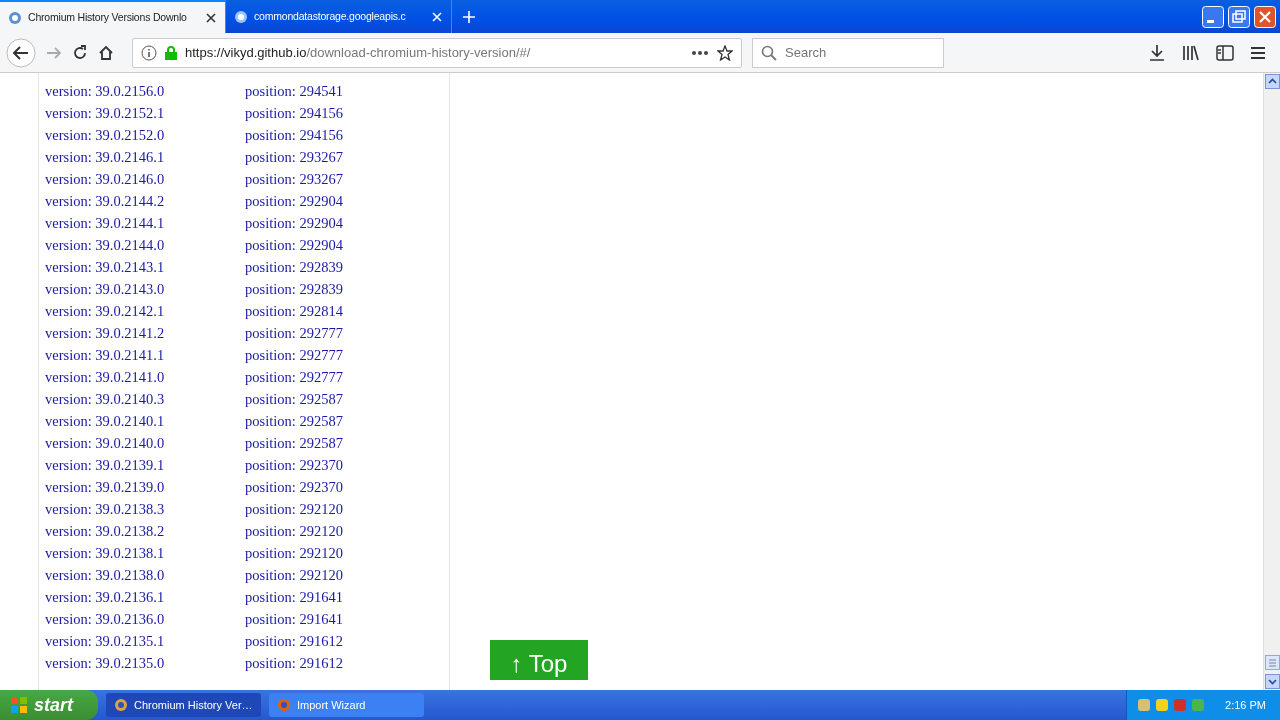  Describe the element at coordinates (346, 705) in the screenshot. I see `taskbar-button: Import Wizard` at that location.